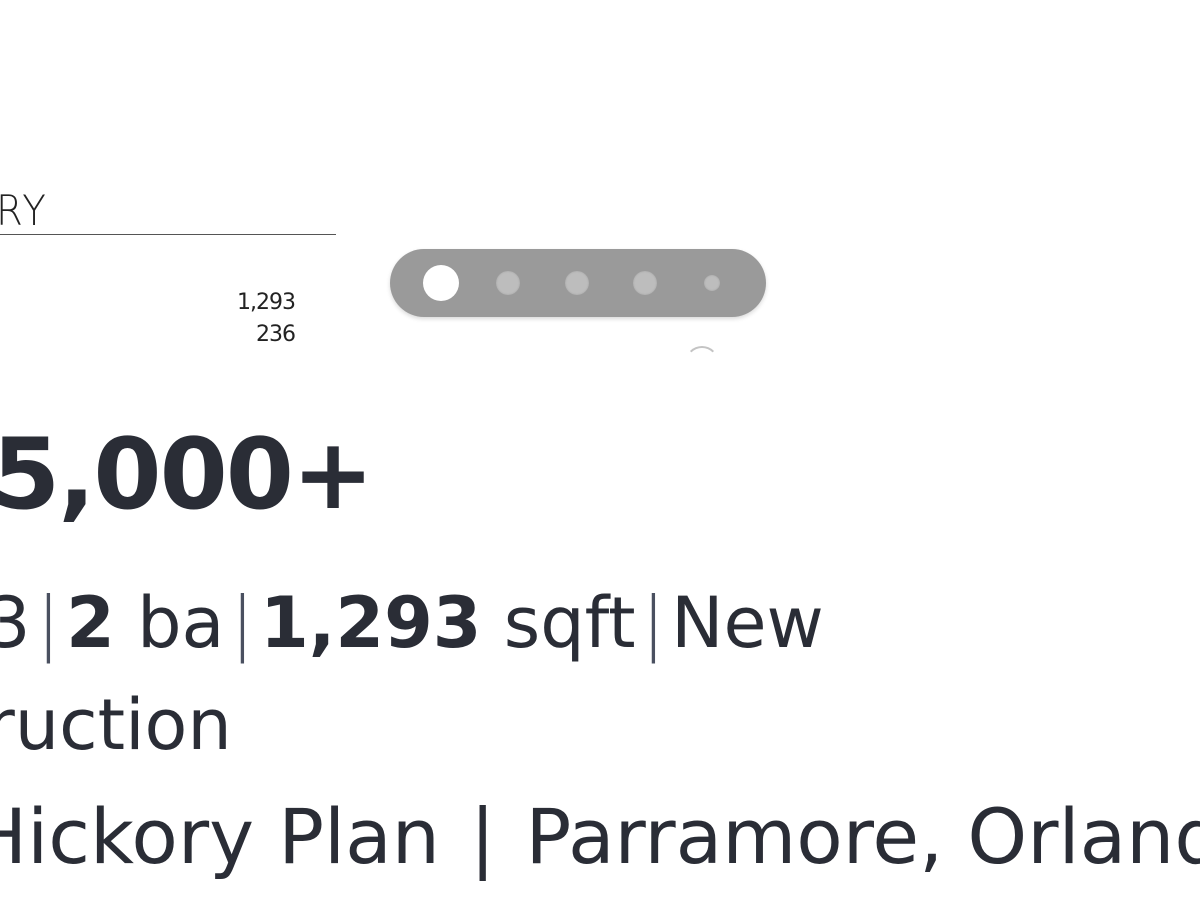  I want to click on loading-spinner-icon, so click(702, 363).